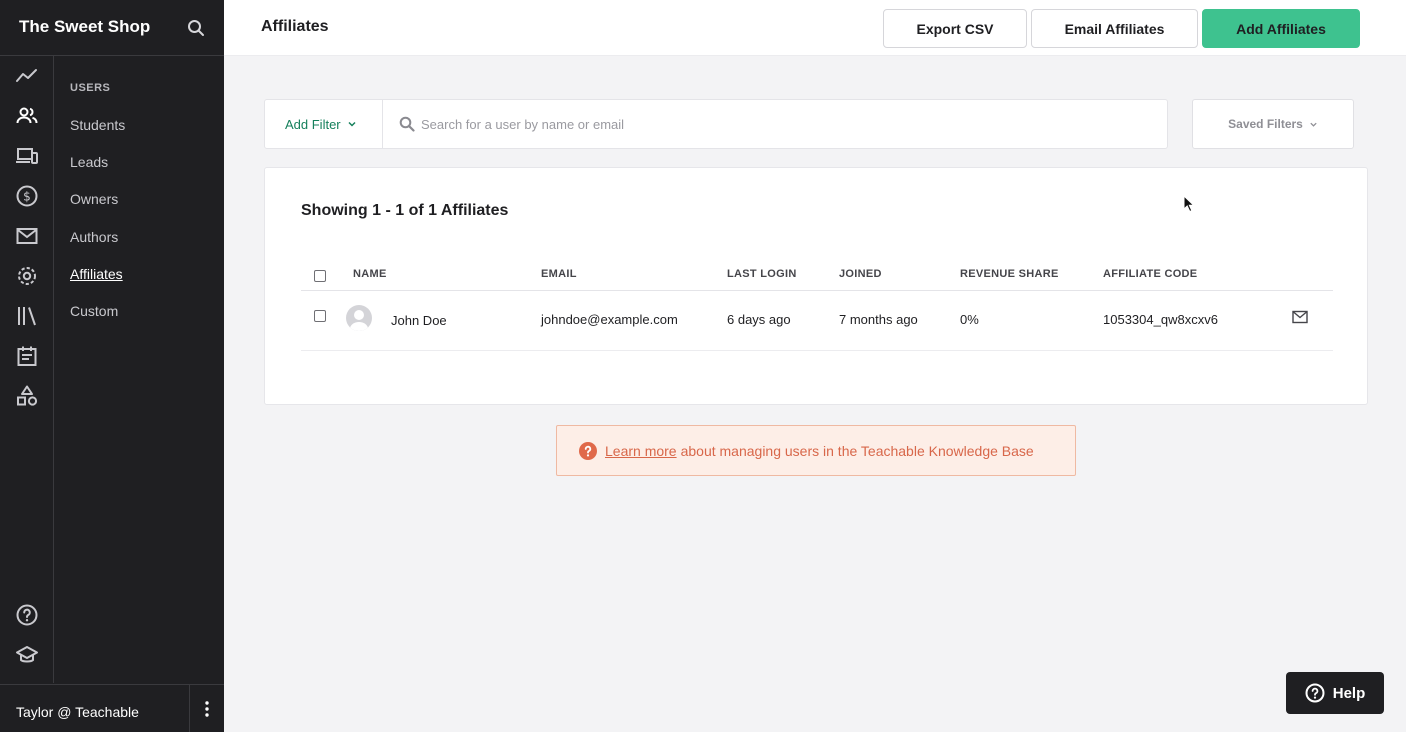 Image resolution: width=1406 pixels, height=732 pixels. Describe the element at coordinates (860, 274) in the screenshot. I see `column-header-joined: JOINED` at that location.